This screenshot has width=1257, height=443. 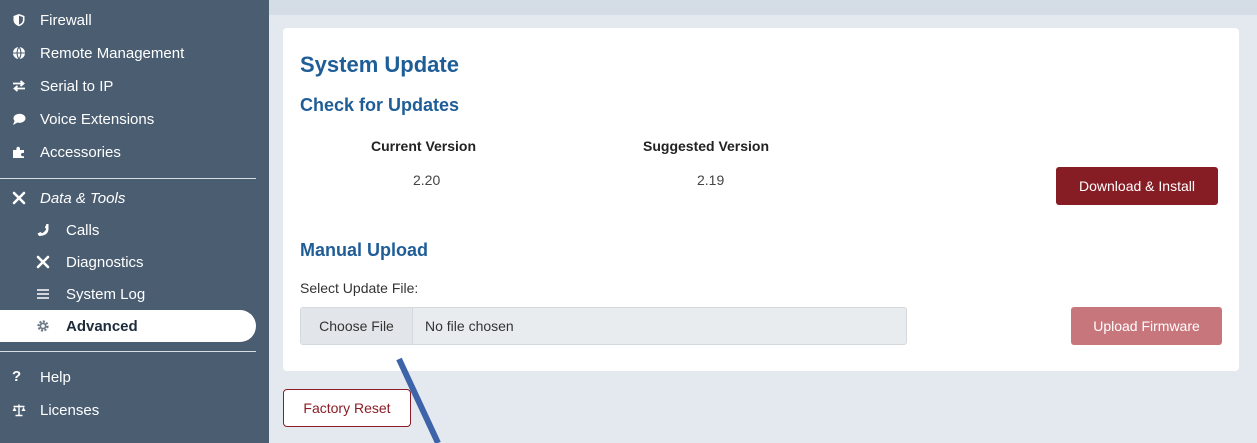 What do you see at coordinates (359, 288) in the screenshot?
I see `select-file-label: Select Update File:` at bounding box center [359, 288].